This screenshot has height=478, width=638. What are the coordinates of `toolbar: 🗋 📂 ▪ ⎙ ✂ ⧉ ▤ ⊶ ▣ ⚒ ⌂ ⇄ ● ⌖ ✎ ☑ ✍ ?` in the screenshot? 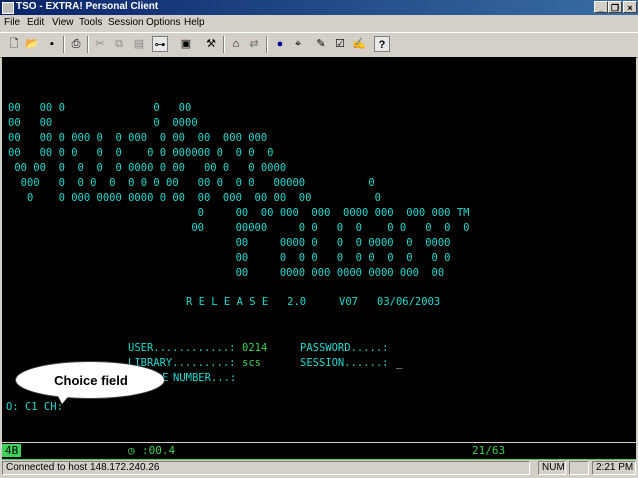 It's located at (319, 45).